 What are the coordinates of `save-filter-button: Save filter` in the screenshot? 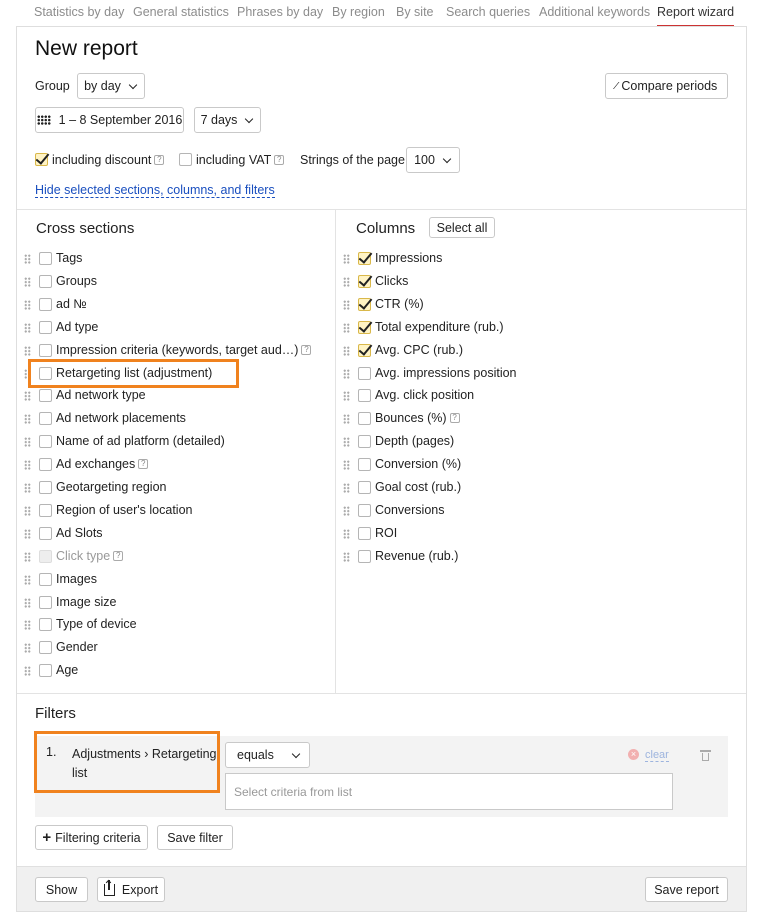 It's located at (195, 837).